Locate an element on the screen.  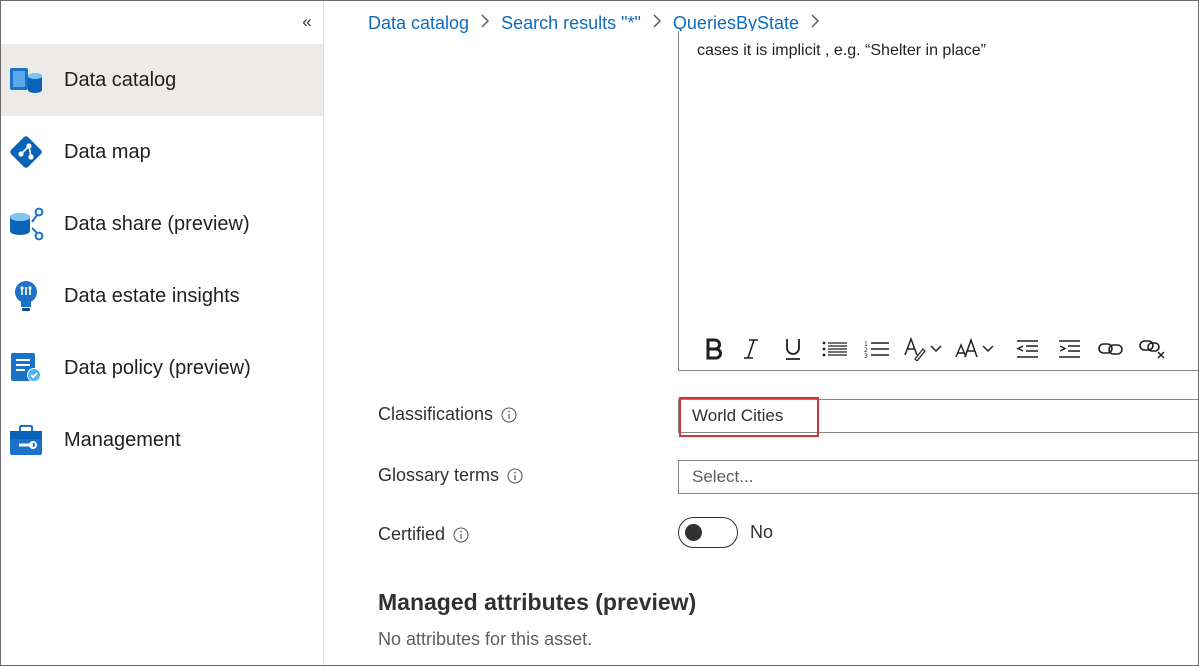
sidebar-item-label: Data share (preview) is located at coordinates (157, 223).